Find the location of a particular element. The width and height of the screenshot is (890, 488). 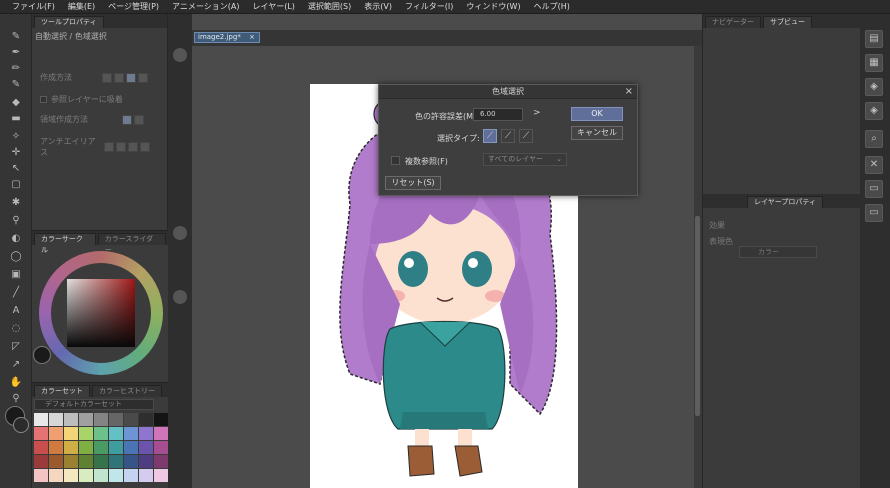

panel-icon: ▦ is located at coordinates (874, 63).